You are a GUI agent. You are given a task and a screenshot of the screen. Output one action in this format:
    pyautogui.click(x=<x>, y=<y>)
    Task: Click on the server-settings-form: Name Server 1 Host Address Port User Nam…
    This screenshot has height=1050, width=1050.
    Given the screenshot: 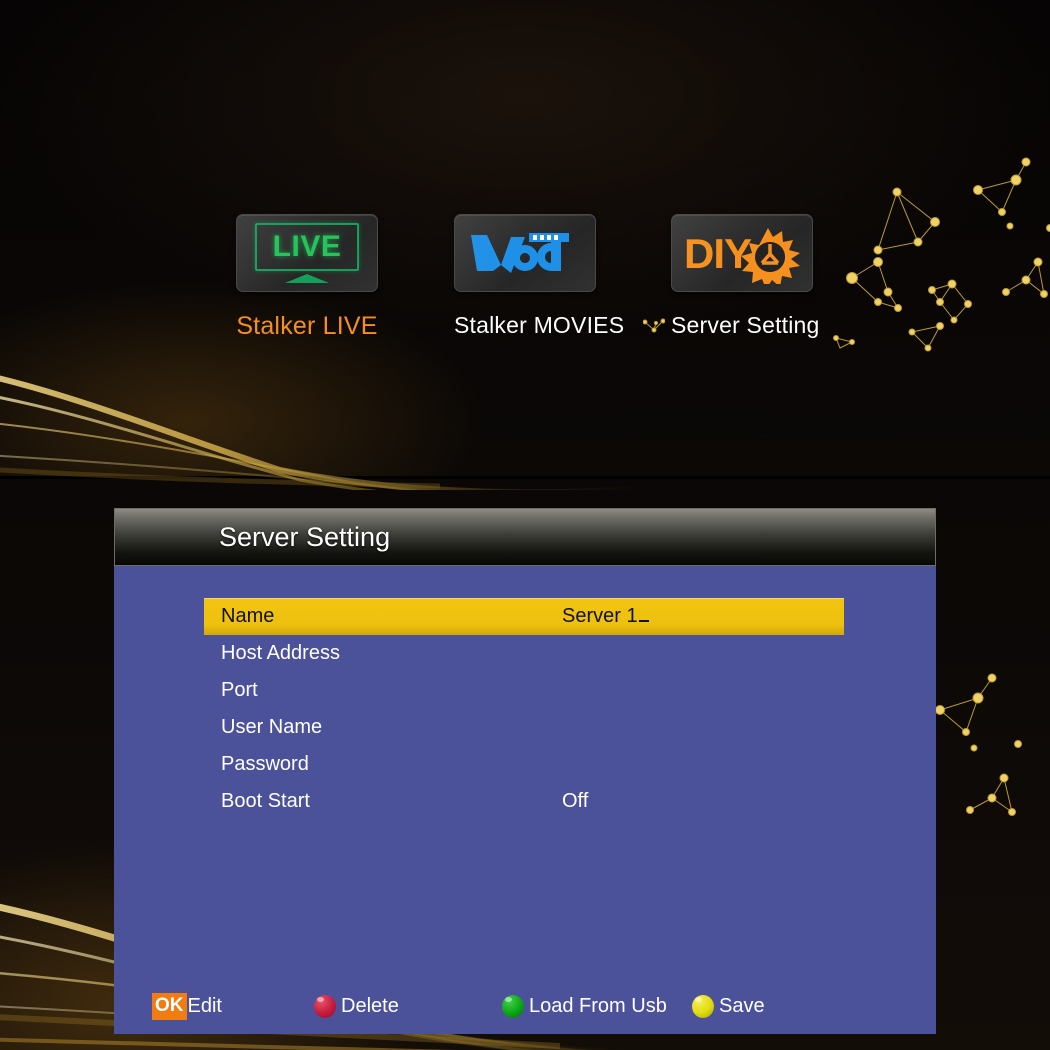 What is the action you would take?
    pyautogui.click(x=524, y=709)
    